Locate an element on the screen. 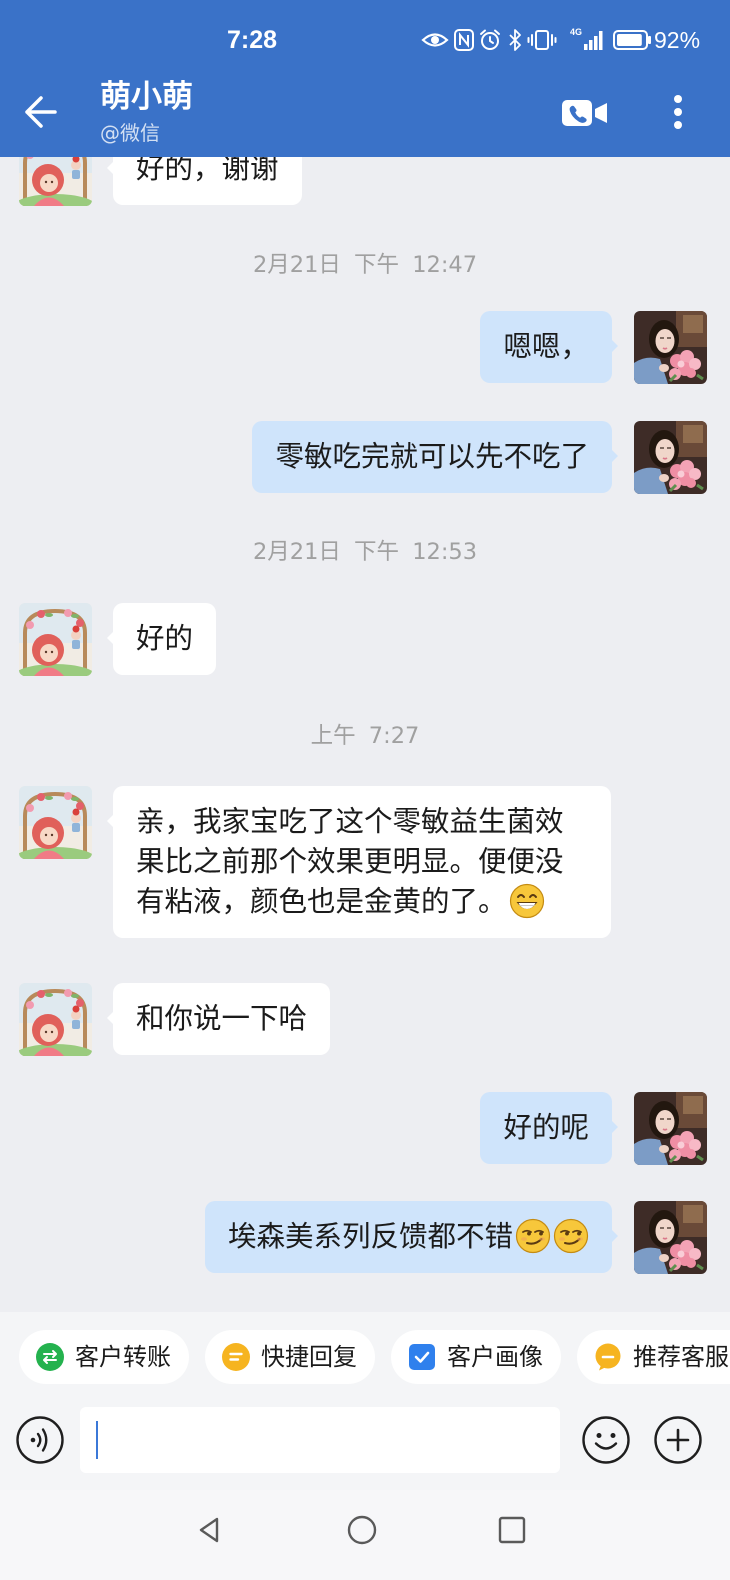 This screenshot has height=1580, width=730. quick-action-customer-transfer: 客户转账 is located at coordinates (104, 1357).